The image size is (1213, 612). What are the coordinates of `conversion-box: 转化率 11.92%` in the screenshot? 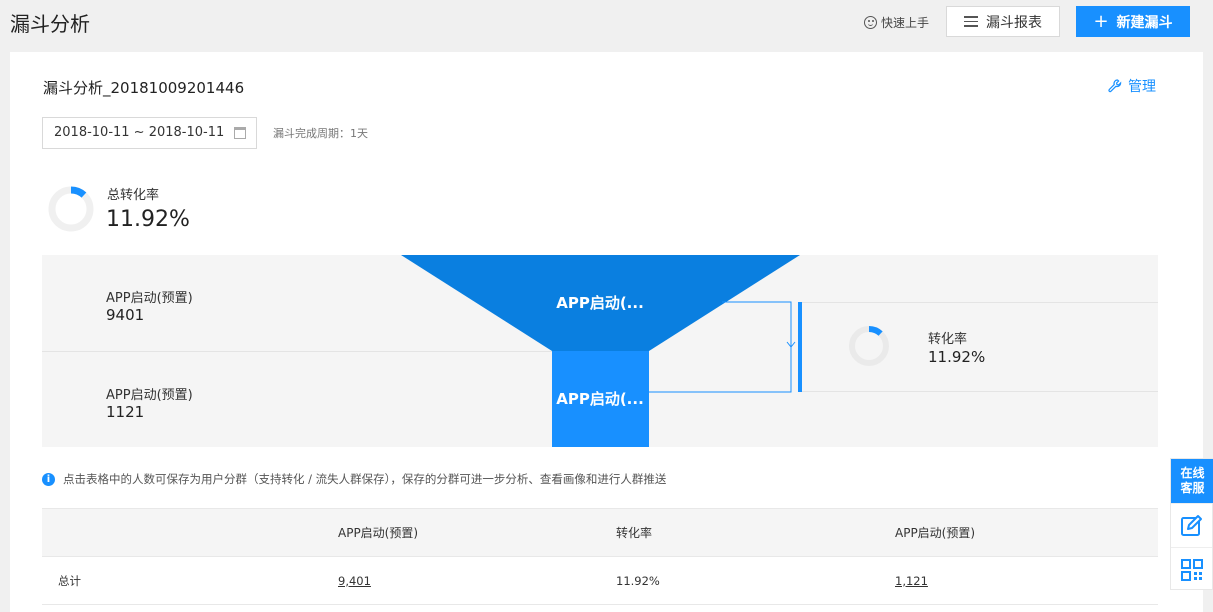 It's located at (980, 347).